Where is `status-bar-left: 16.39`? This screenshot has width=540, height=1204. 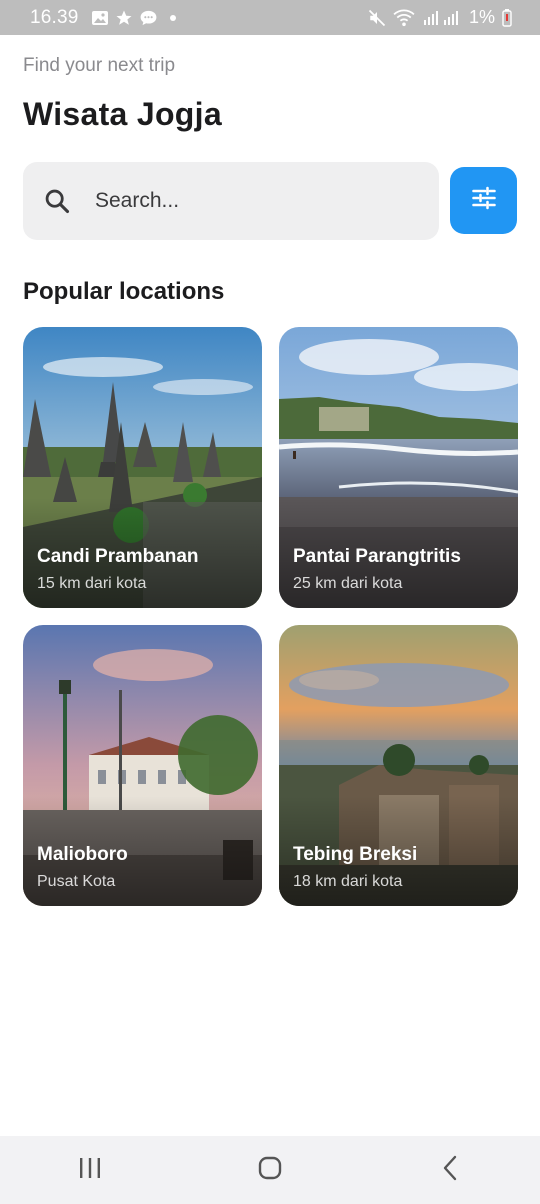 status-bar-left: 16.39 is located at coordinates (103, 18).